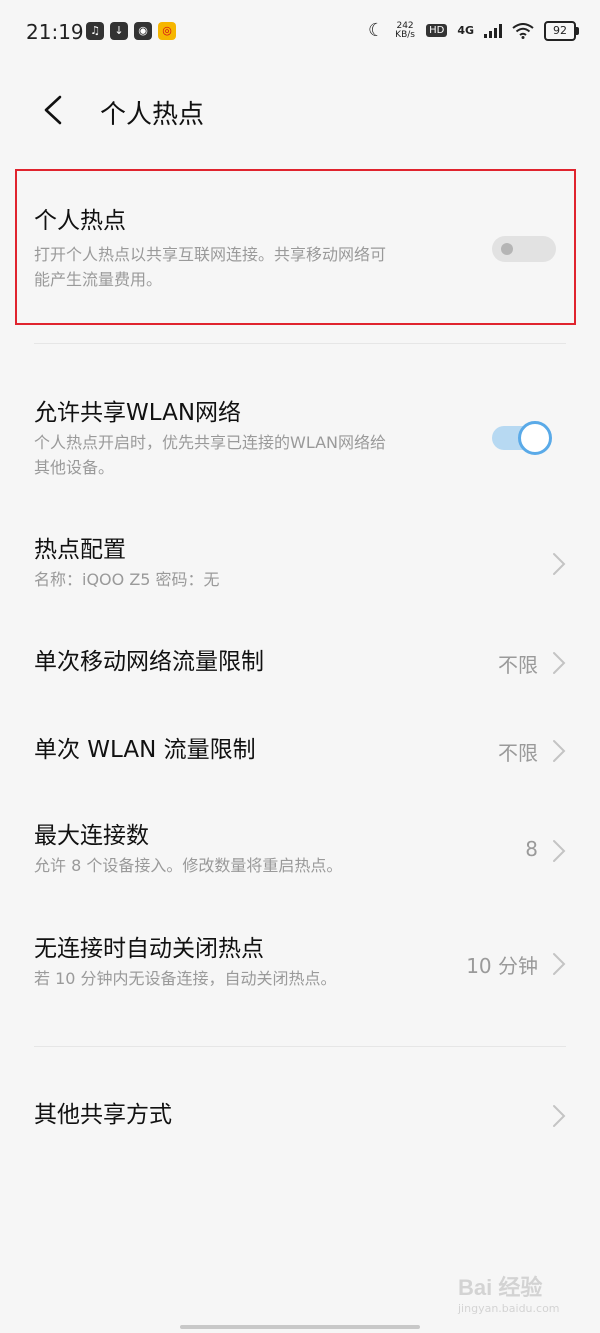 This screenshot has width=600, height=1333. I want to click on hotspot-toggle, so click(524, 249).